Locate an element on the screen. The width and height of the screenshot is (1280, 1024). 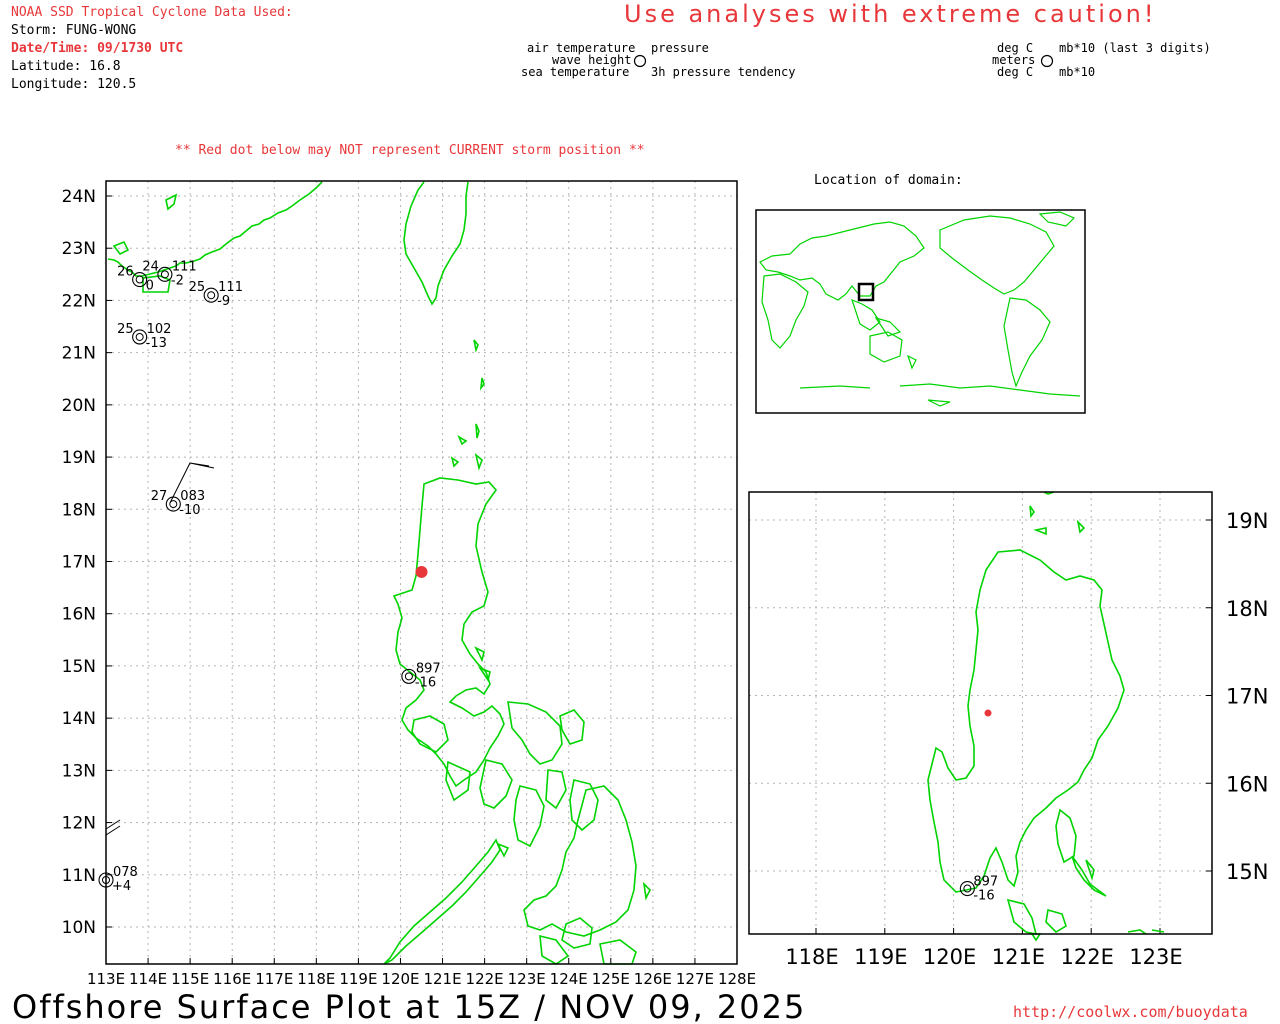
lat-label: 24N is located at coordinates (79, 197).